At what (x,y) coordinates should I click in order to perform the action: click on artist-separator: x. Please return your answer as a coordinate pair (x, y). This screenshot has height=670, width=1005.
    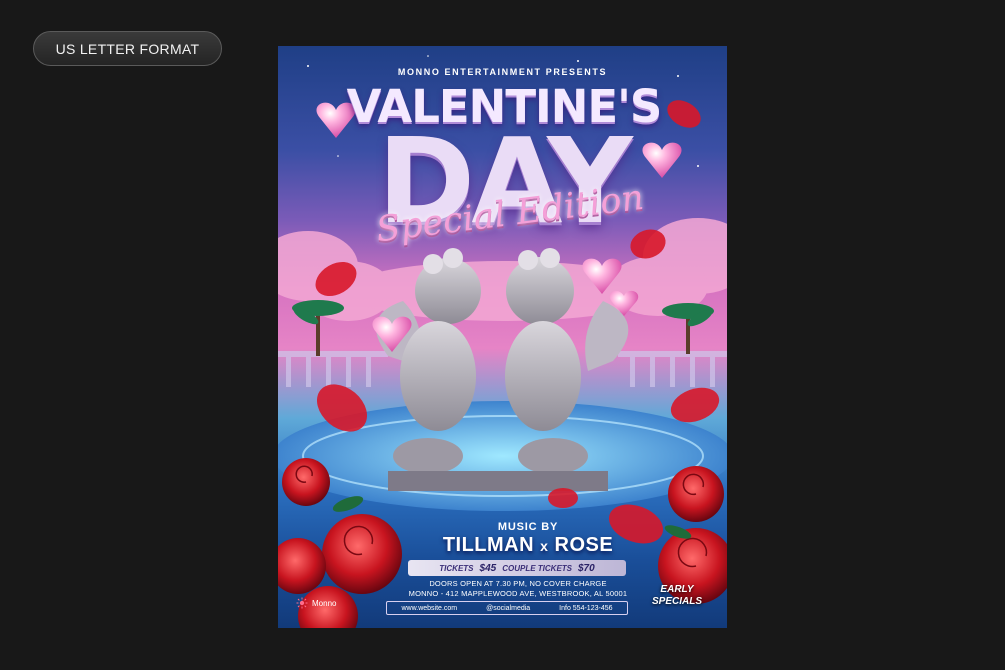
    Looking at the image, I should click on (544, 546).